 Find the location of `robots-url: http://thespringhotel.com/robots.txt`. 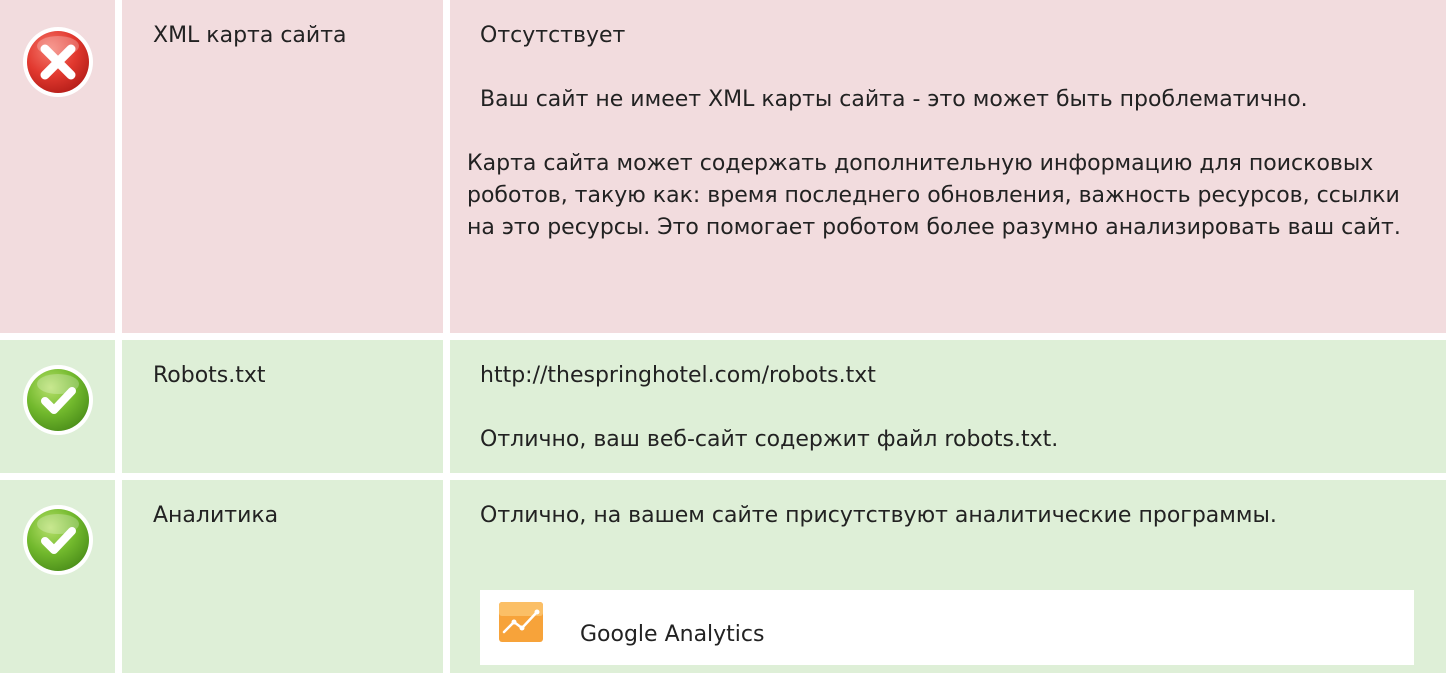

robots-url: http://thespringhotel.com/robots.txt is located at coordinates (945, 376).